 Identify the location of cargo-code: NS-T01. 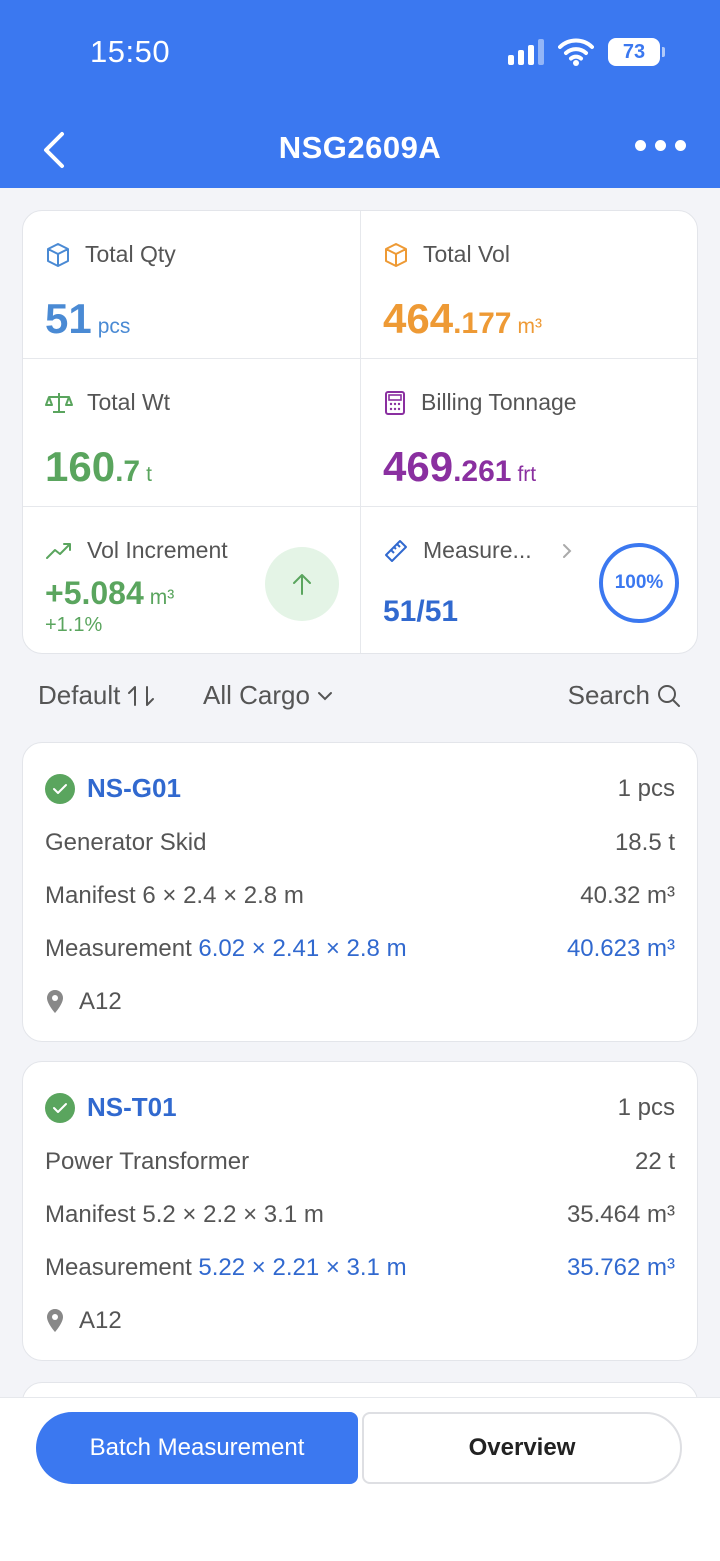
(132, 1107).